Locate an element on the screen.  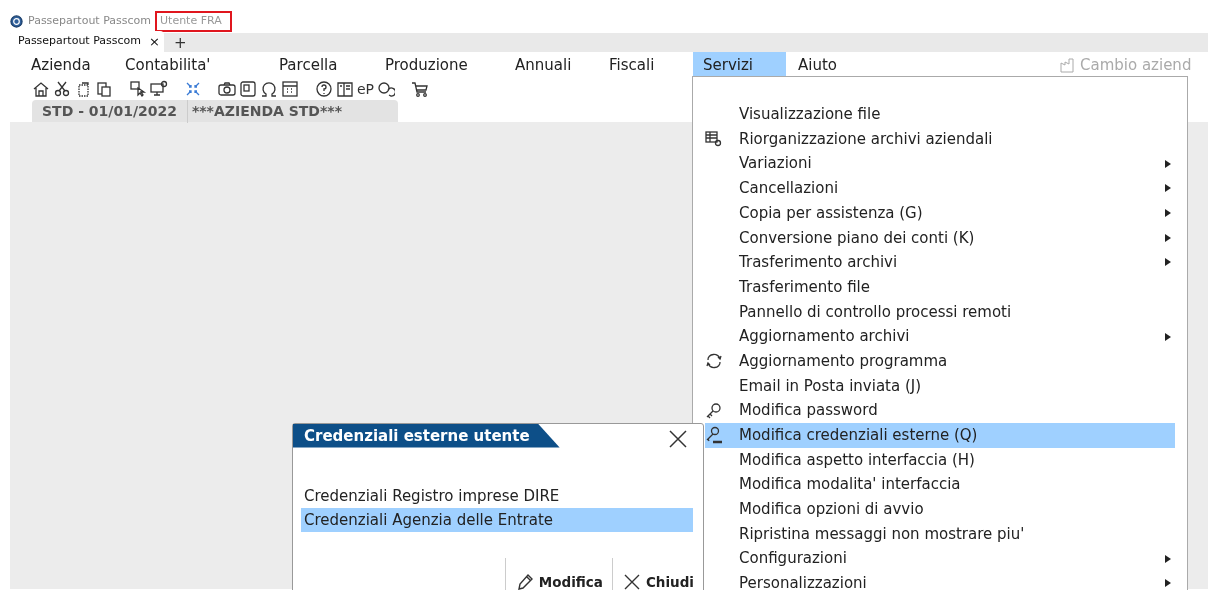
refresh-icon is located at coordinates (714, 361).